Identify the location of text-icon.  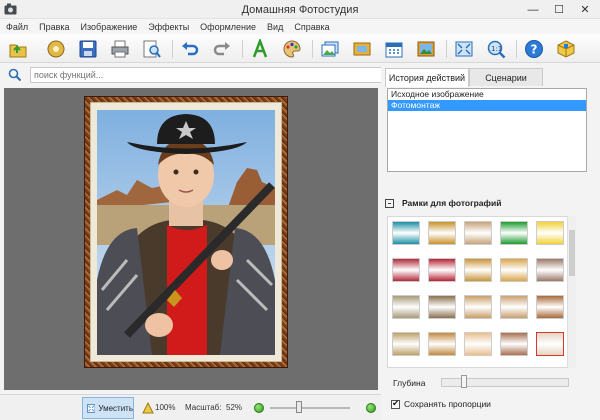
(260, 47).